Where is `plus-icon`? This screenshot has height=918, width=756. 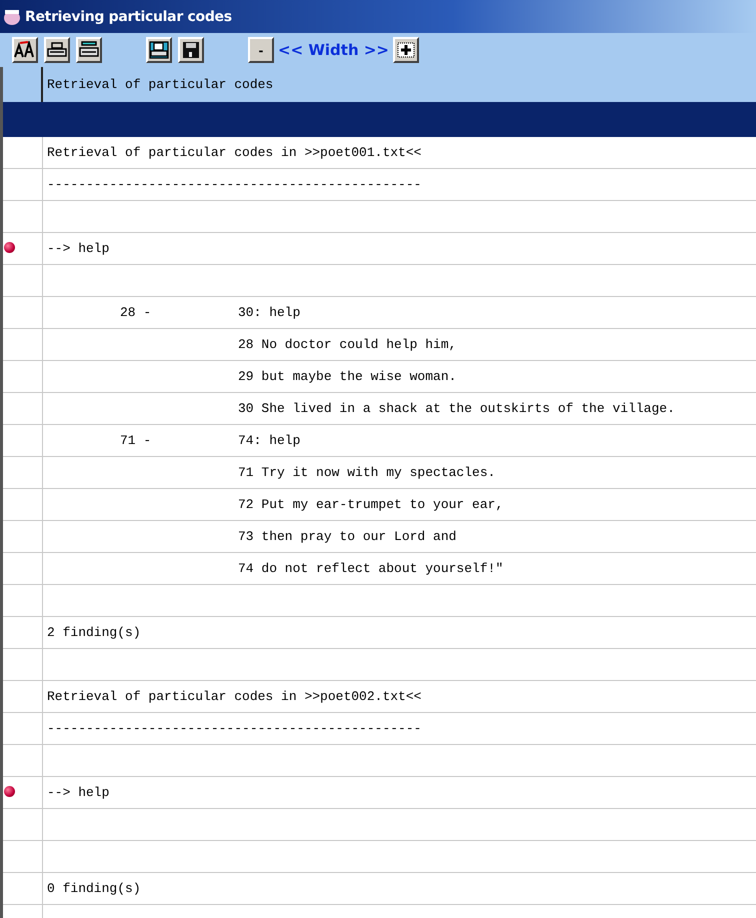 plus-icon is located at coordinates (406, 50).